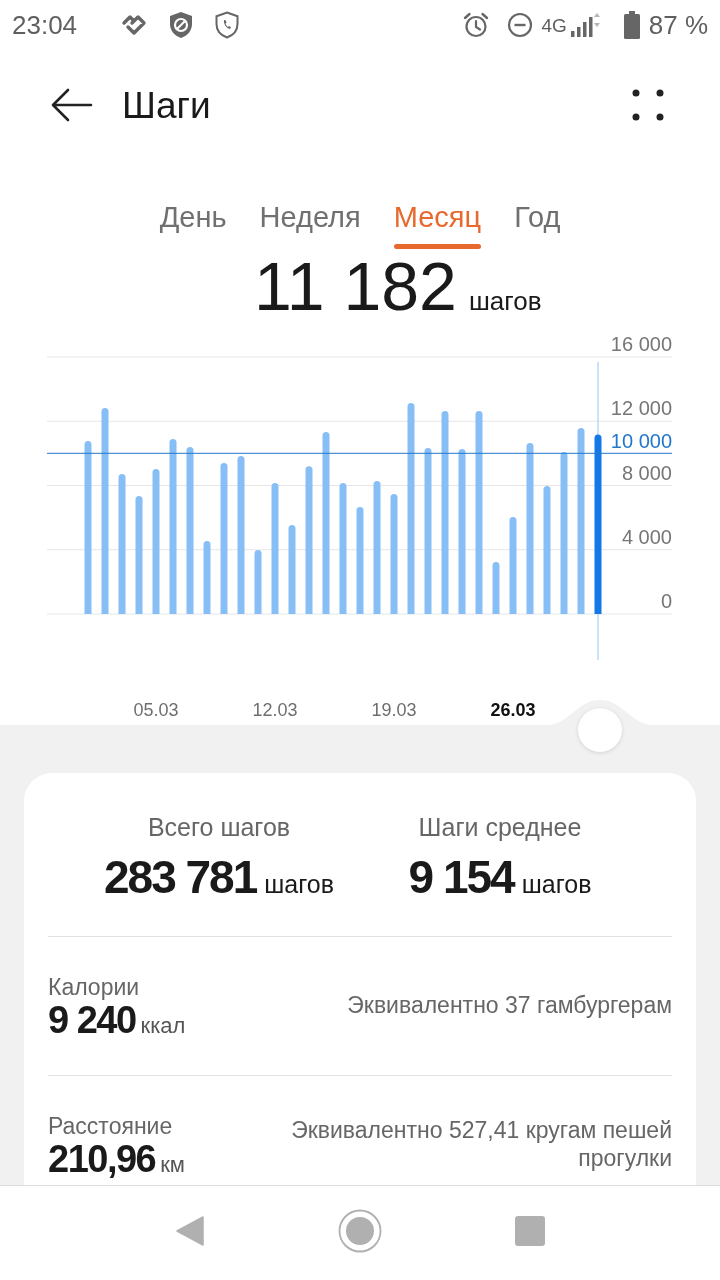 The width and height of the screenshot is (720, 1280). I want to click on total-label: Шаги среднее, so click(500, 827).